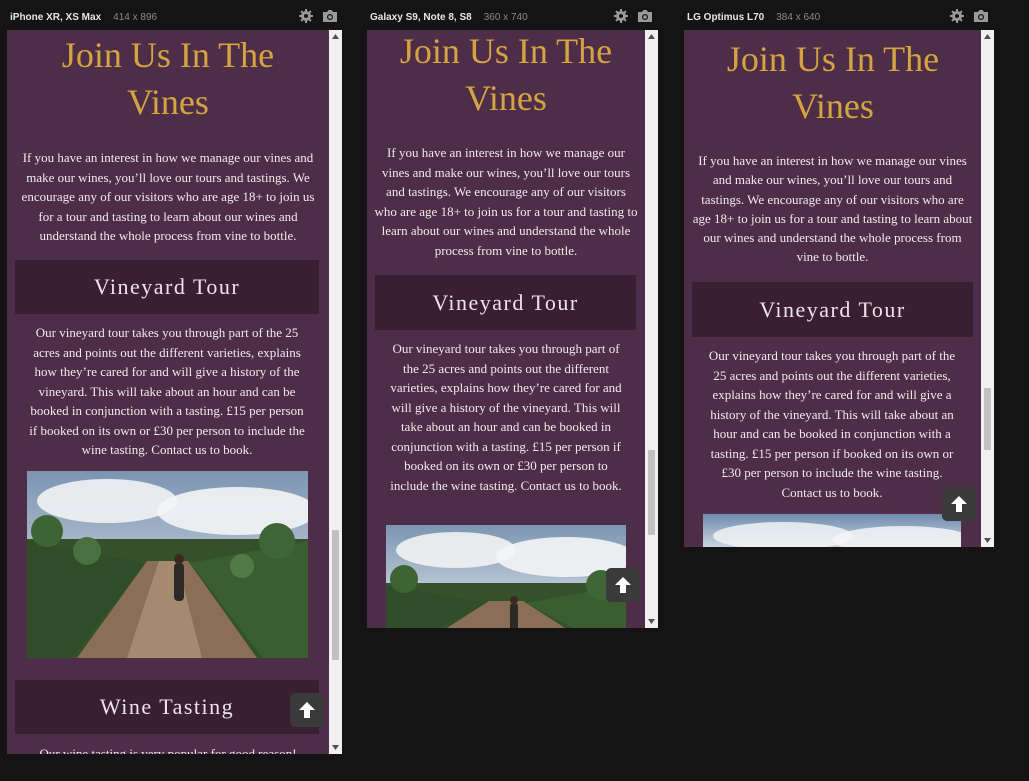 This screenshot has width=1029, height=781. What do you see at coordinates (798, 17) in the screenshot?
I see `device-dimensions: 384 x 640` at bounding box center [798, 17].